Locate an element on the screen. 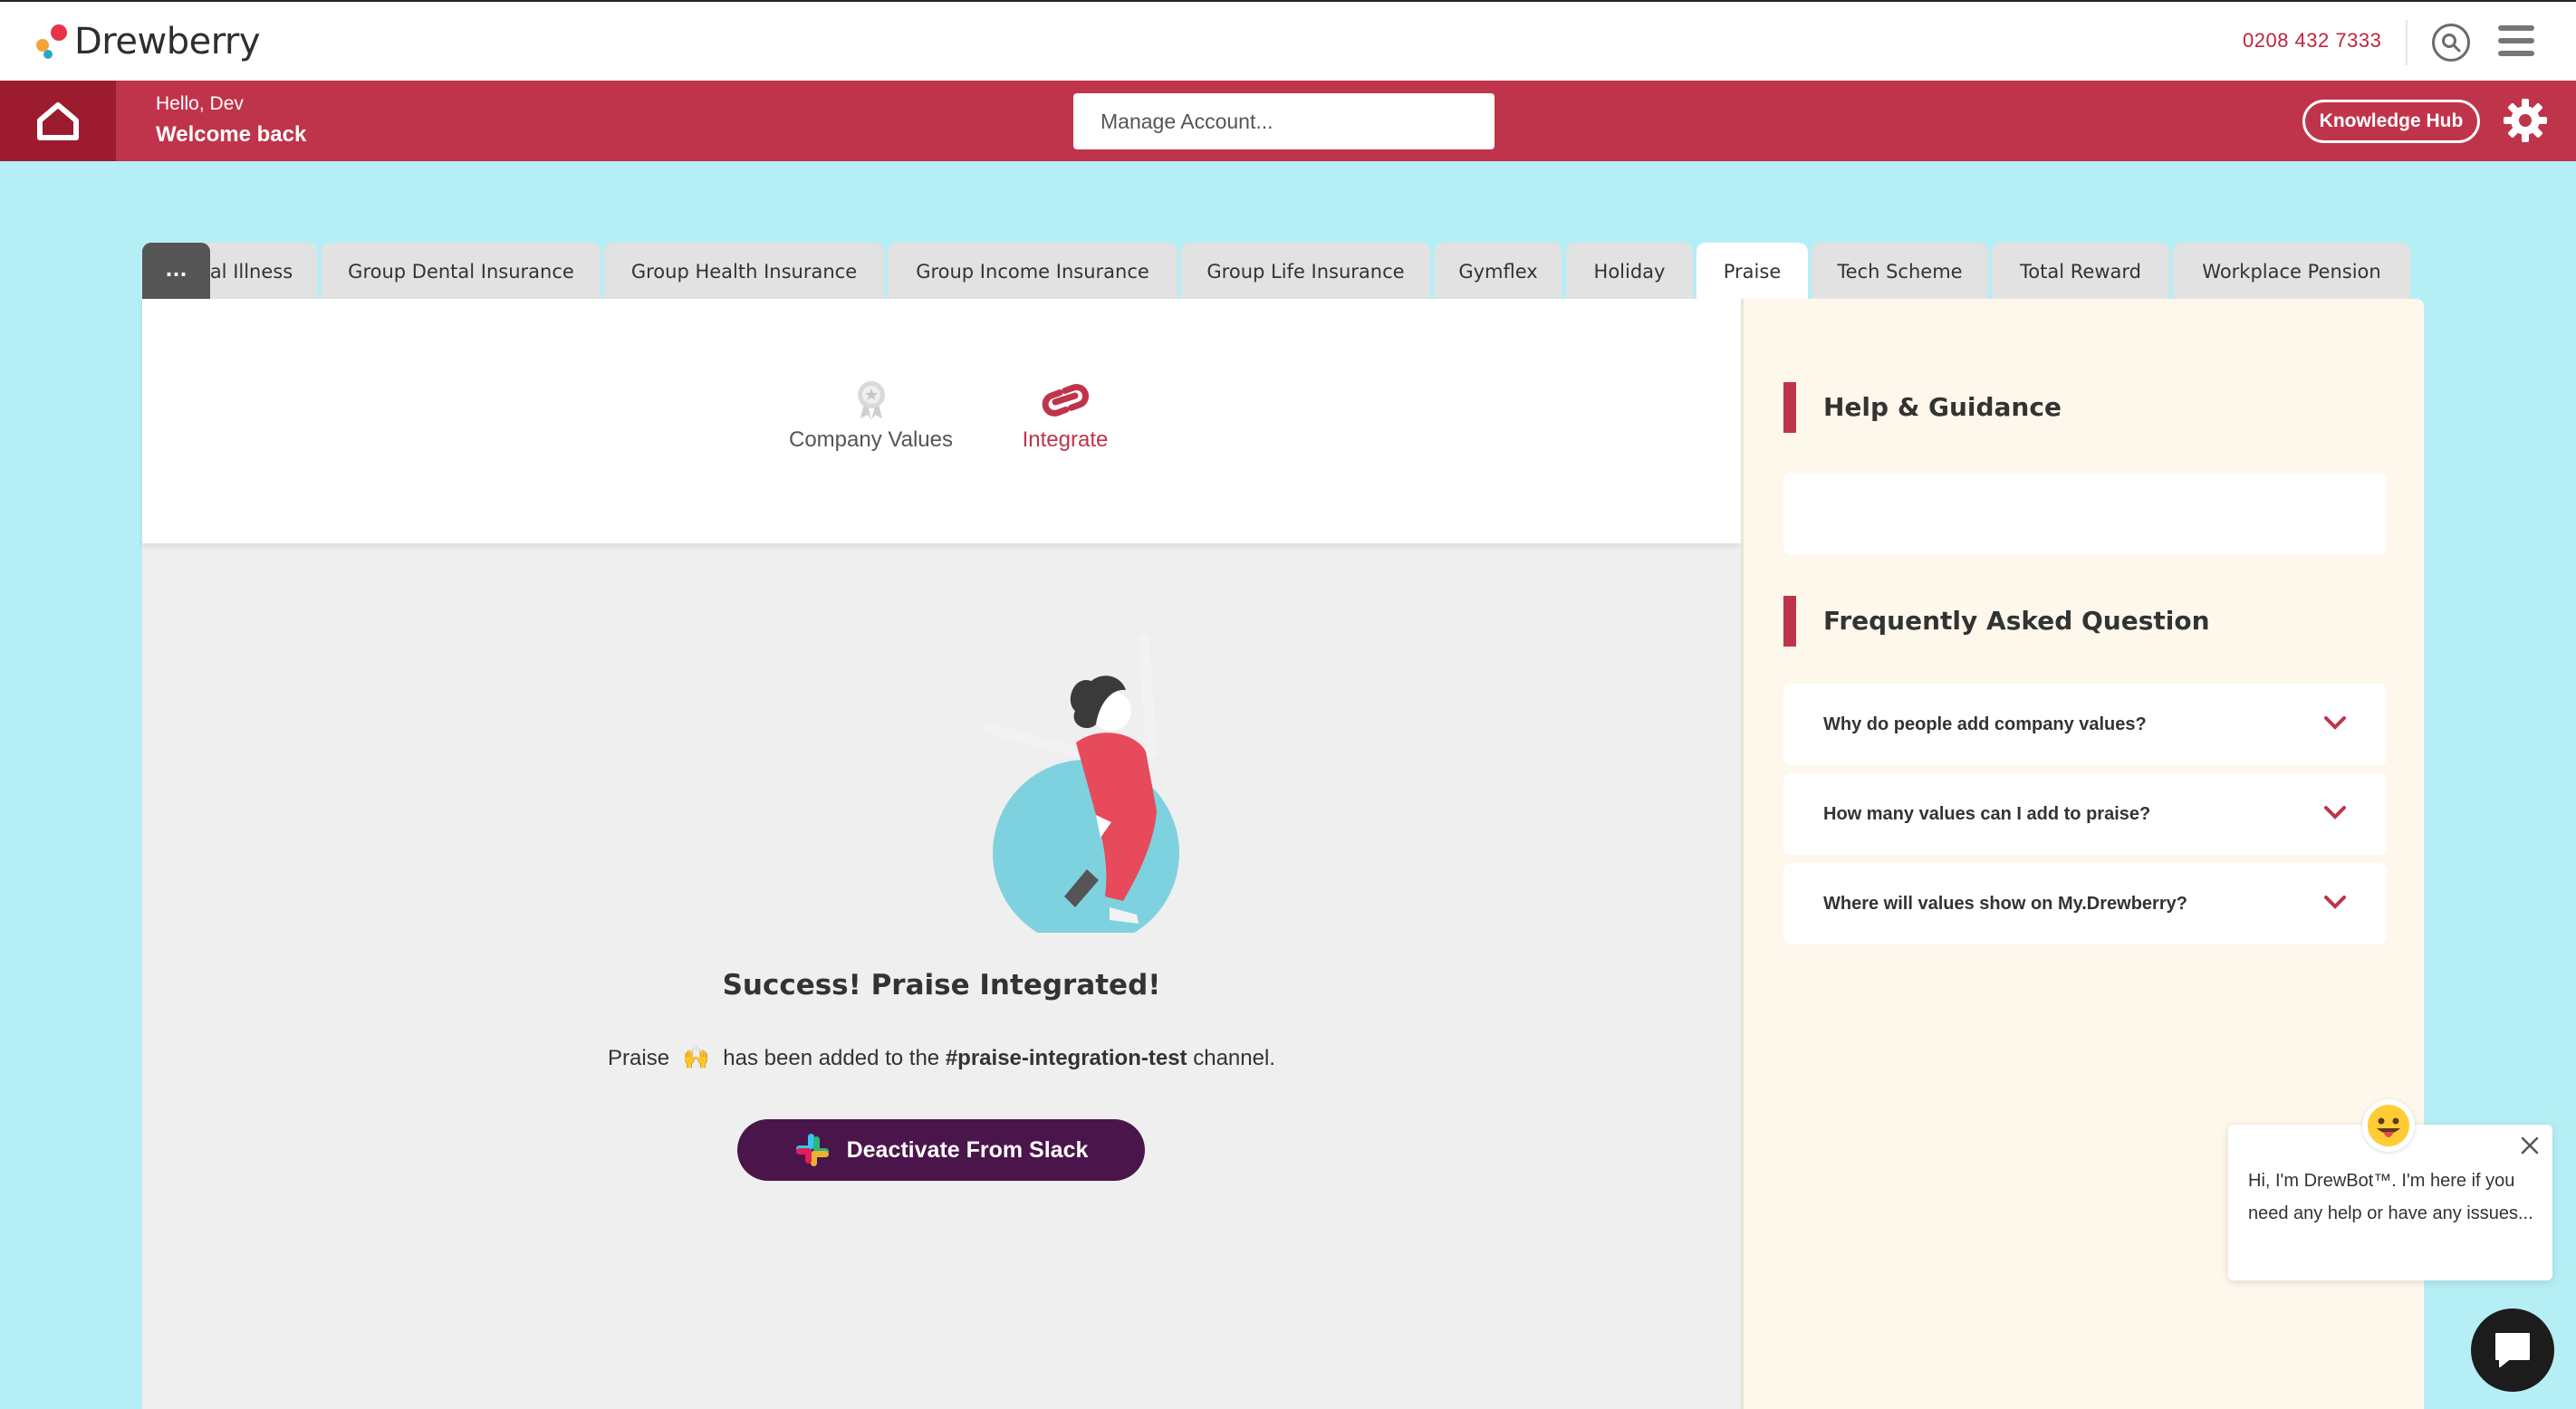 The height and width of the screenshot is (1409, 2576). tab-gymflex: Gymflex is located at coordinates (1498, 272).